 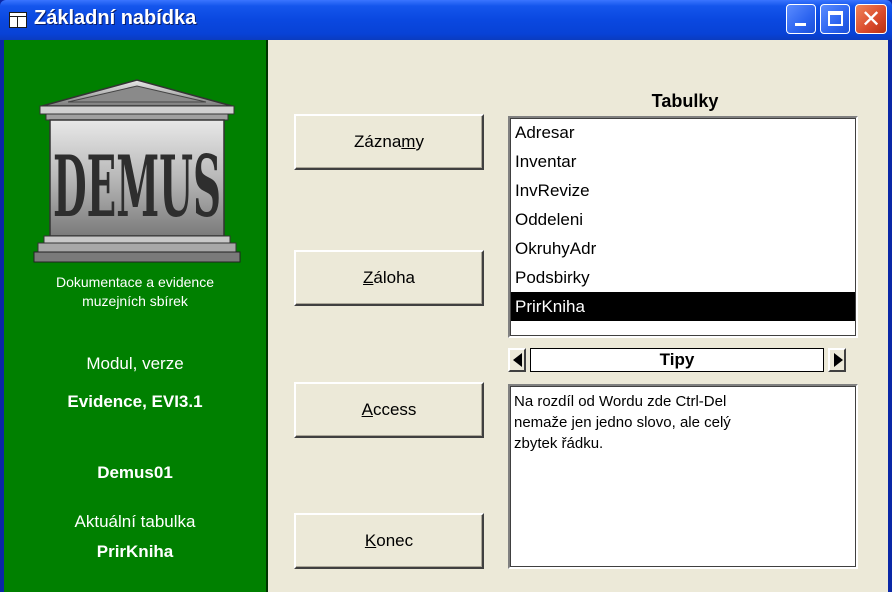 What do you see at coordinates (370, 540) in the screenshot?
I see `accelerator-key: K` at bounding box center [370, 540].